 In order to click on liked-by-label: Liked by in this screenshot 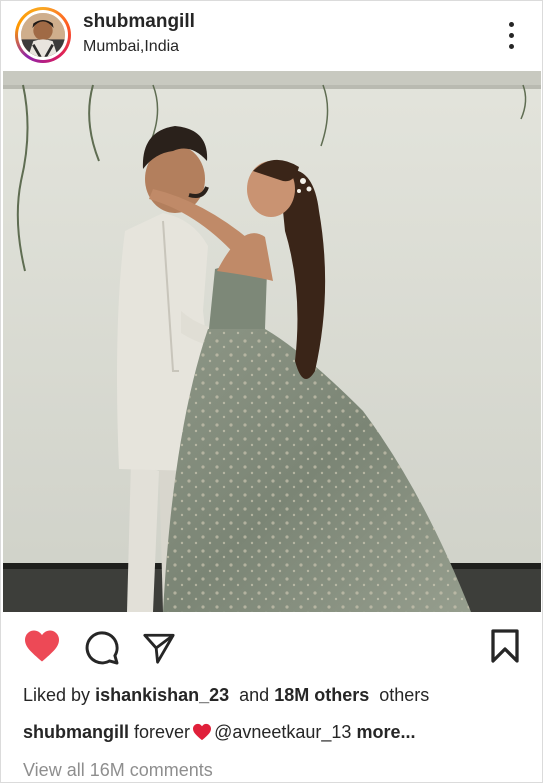, I will do `click(57, 695)`.